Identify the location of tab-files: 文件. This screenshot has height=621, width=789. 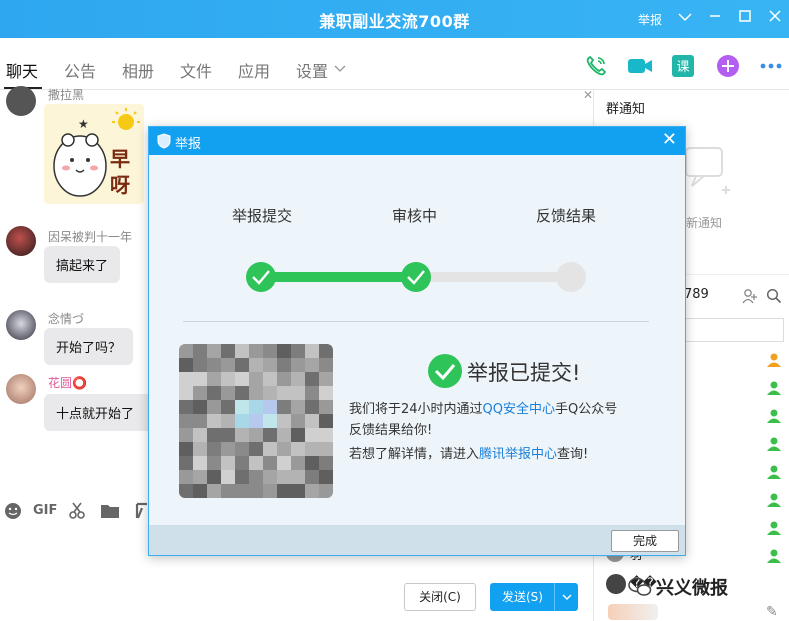
(196, 70).